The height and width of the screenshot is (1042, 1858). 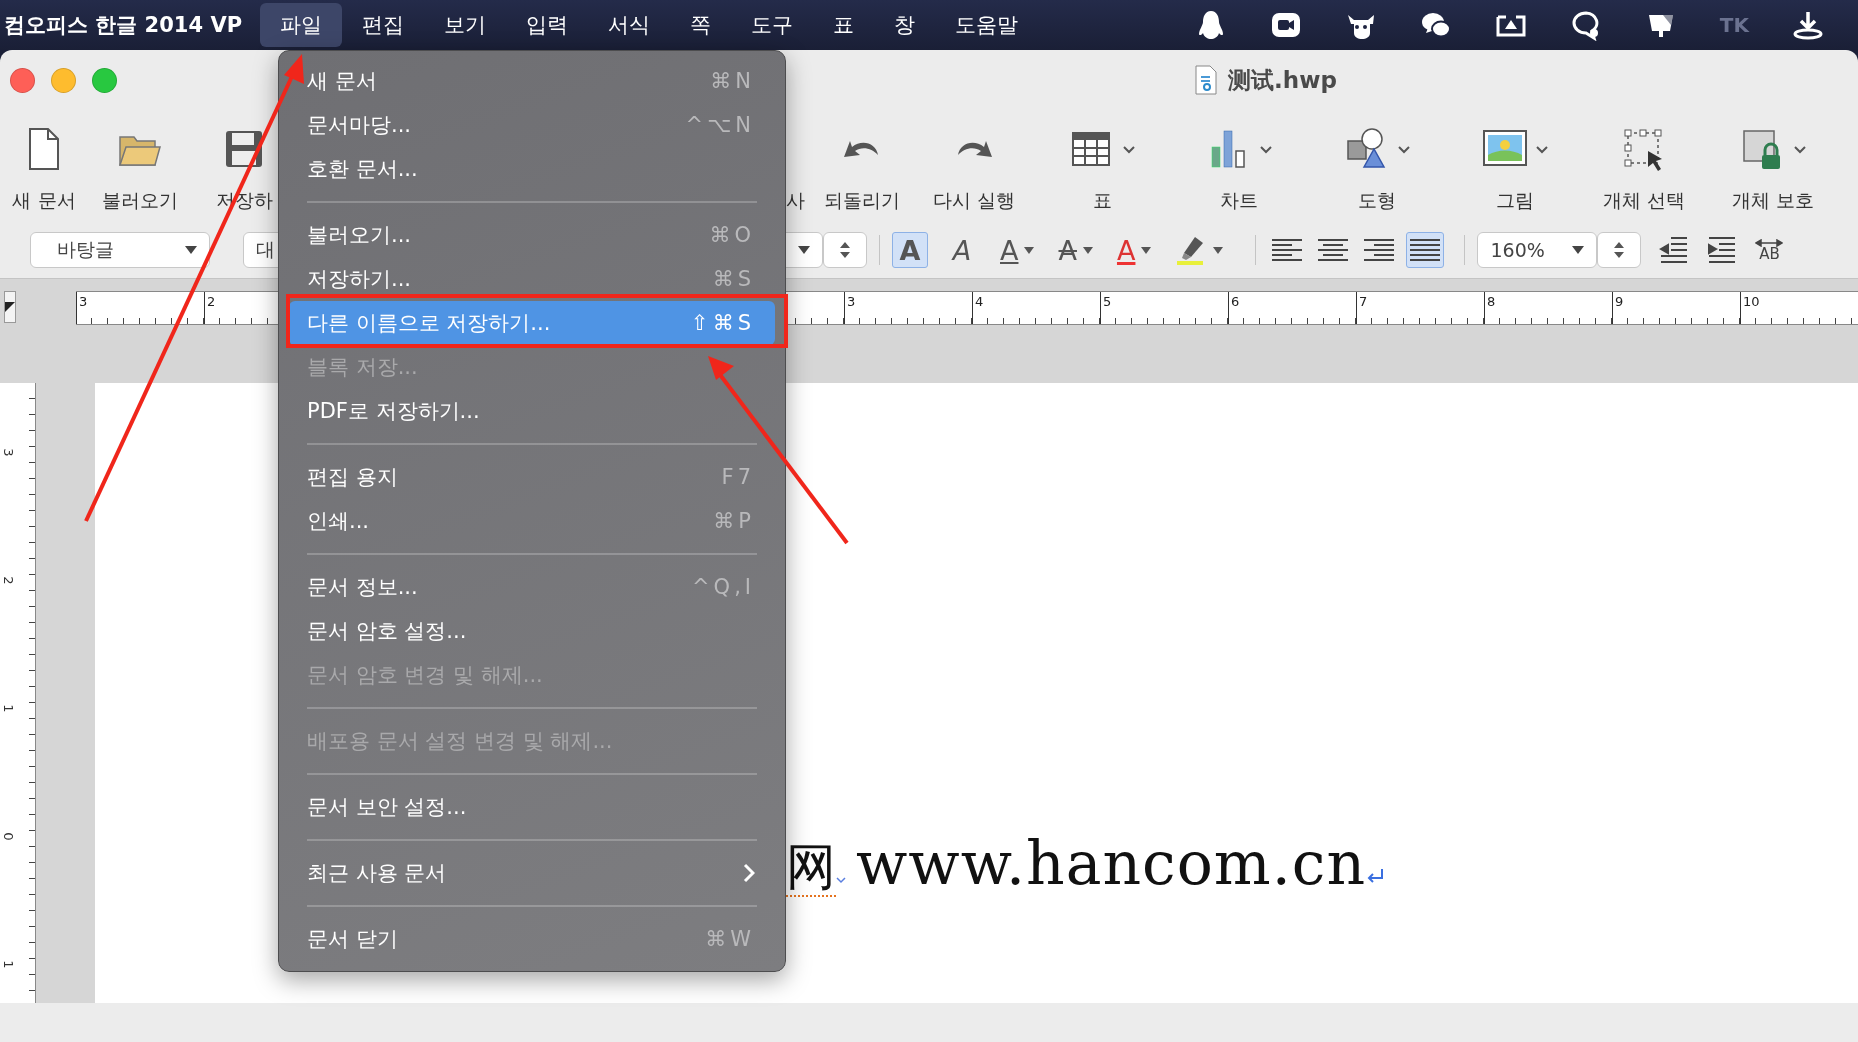 What do you see at coordinates (8, 836) in the screenshot?
I see `ruler-number: 0` at bounding box center [8, 836].